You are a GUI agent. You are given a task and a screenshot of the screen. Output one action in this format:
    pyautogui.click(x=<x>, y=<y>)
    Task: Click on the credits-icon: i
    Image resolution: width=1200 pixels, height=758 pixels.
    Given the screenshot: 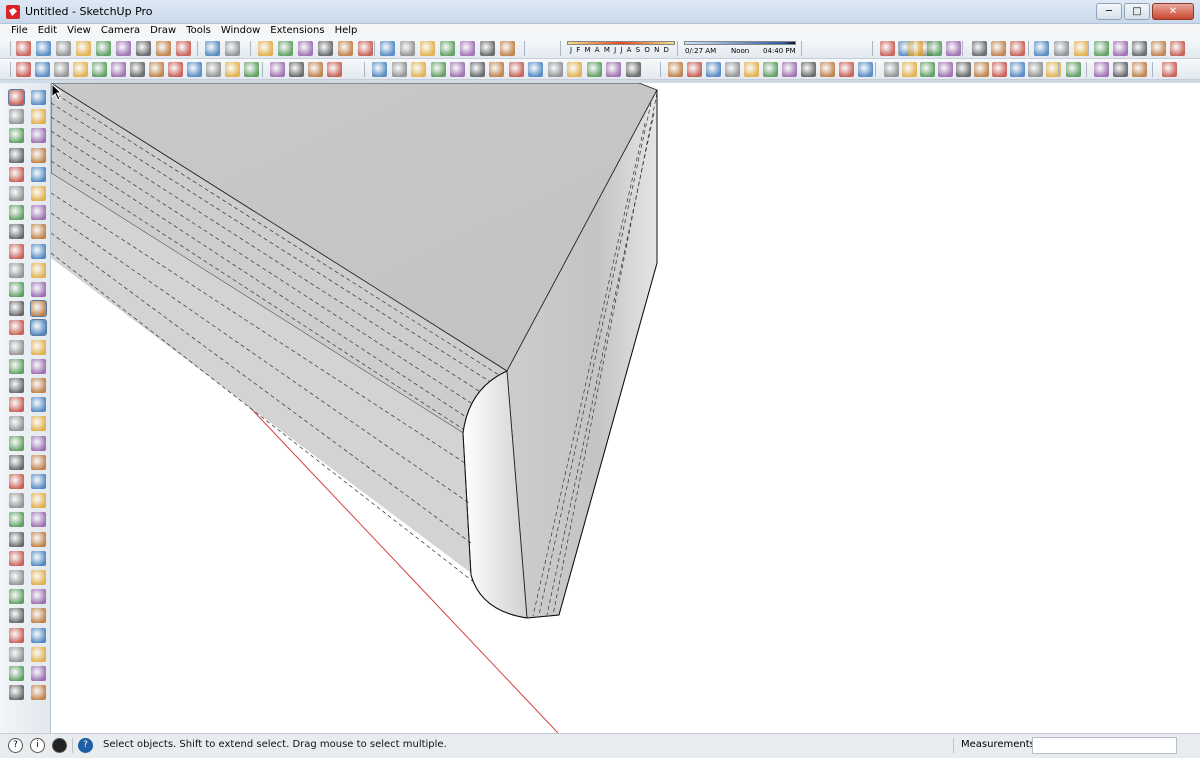 What is the action you would take?
    pyautogui.click(x=37, y=745)
    